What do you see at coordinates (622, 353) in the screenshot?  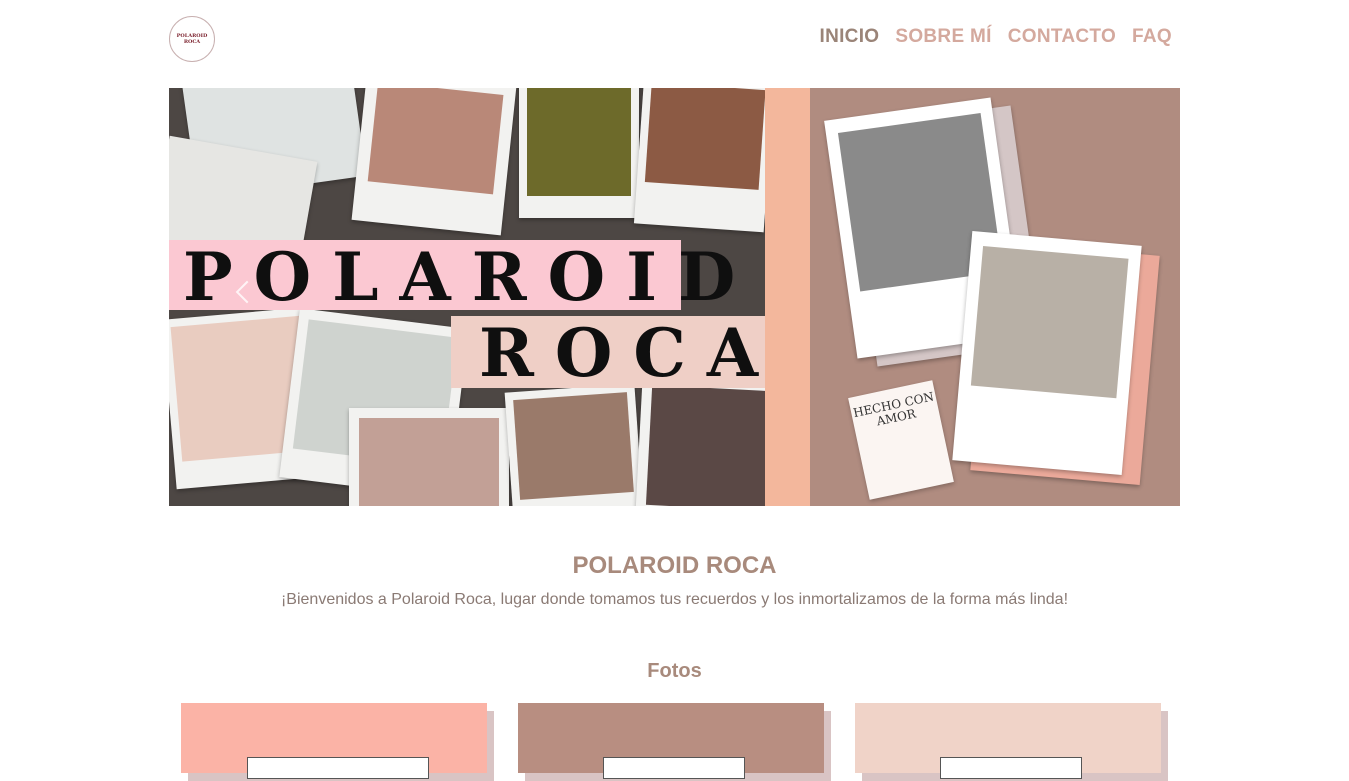 I see `hero-title-line2: ROCA` at bounding box center [622, 353].